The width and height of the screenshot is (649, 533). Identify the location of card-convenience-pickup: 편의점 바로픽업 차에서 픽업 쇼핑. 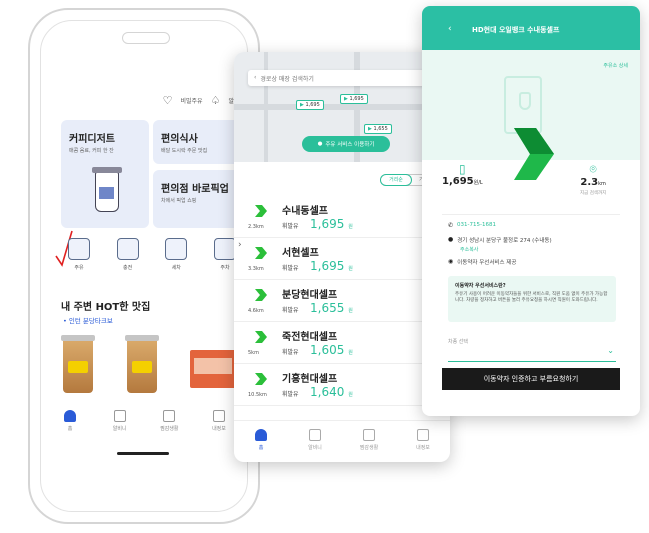
(196, 199).